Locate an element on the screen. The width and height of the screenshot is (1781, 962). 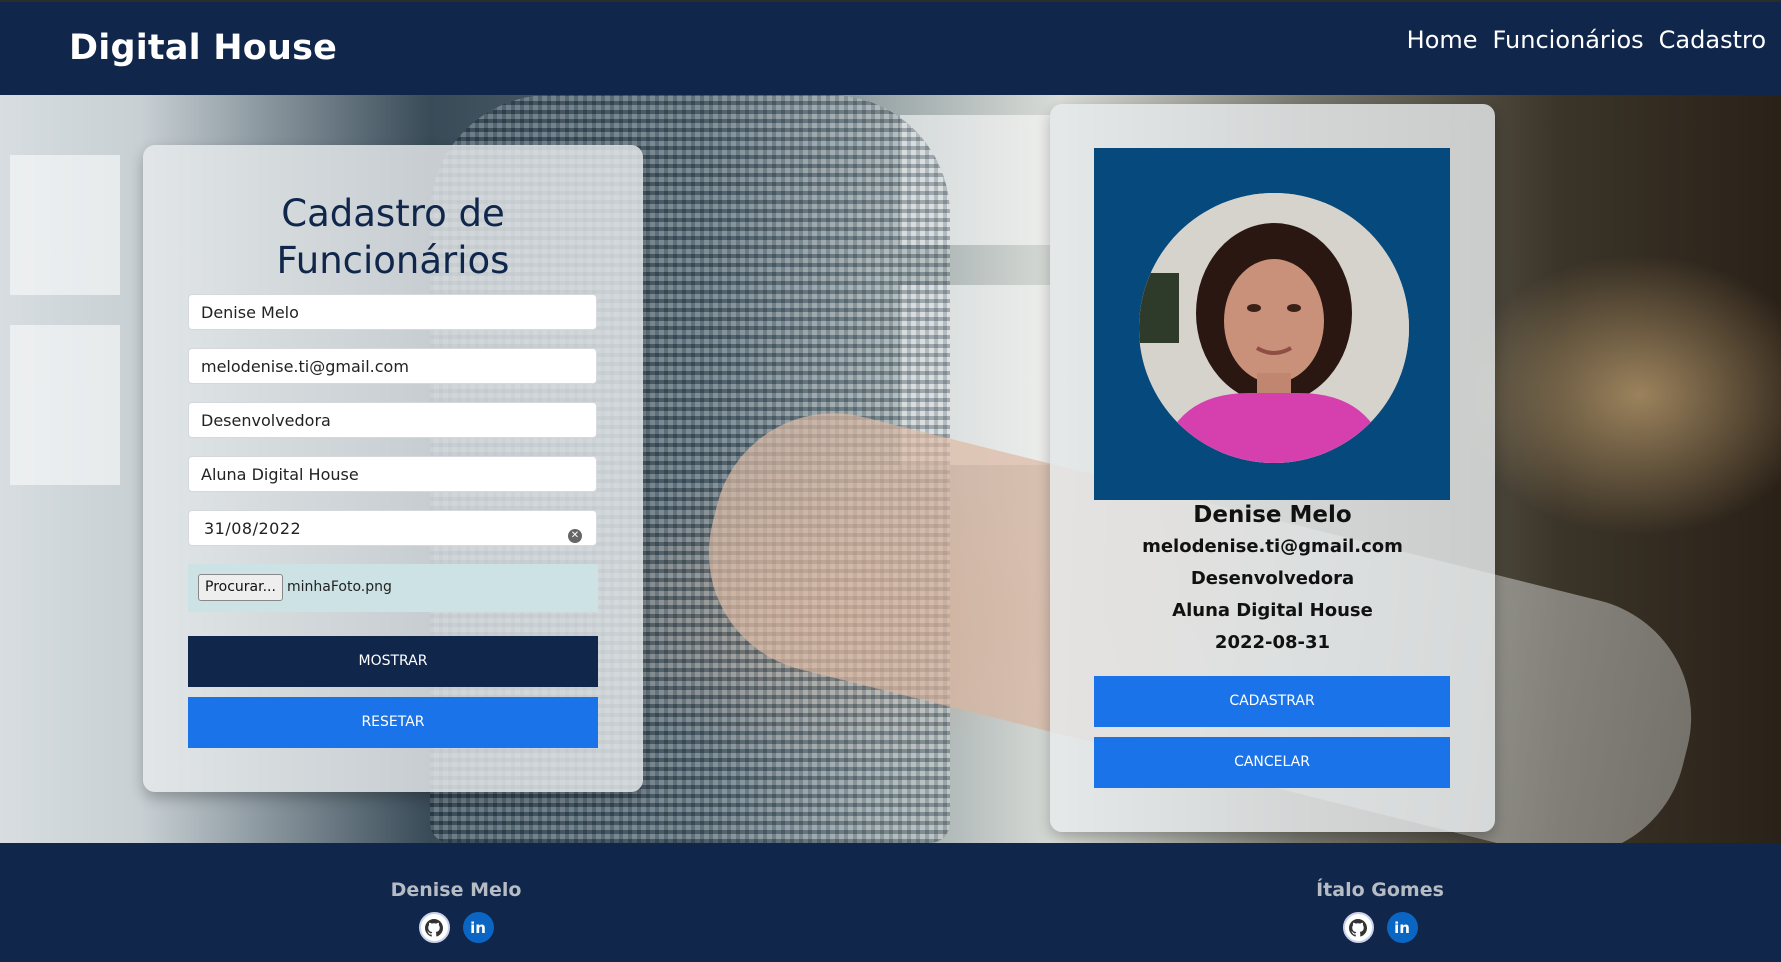
nav-funcionarios-link: Funcionários is located at coordinates (1568, 40).